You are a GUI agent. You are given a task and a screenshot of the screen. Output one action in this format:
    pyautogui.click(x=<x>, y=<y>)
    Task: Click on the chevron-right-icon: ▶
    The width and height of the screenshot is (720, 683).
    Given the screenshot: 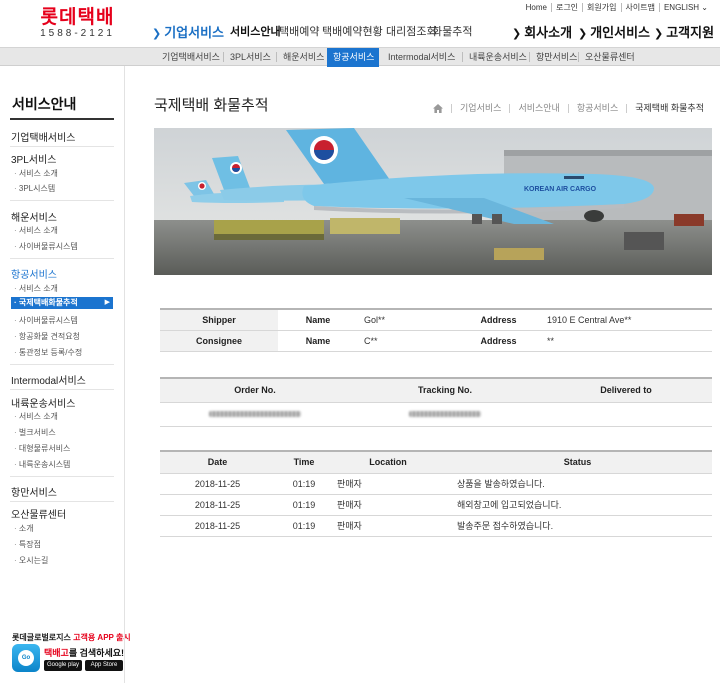 What is the action you would take?
    pyautogui.click(x=107, y=302)
    